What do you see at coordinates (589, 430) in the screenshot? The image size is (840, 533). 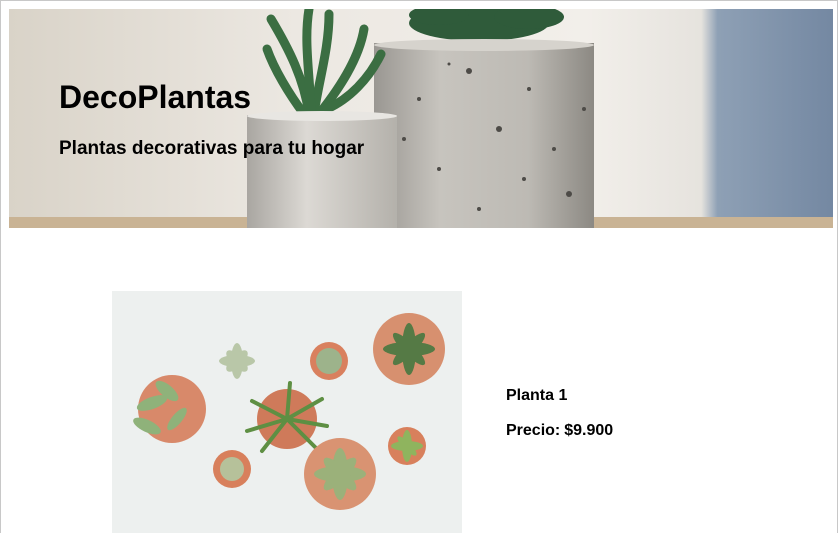 I see `price-value: $9.900` at bounding box center [589, 430].